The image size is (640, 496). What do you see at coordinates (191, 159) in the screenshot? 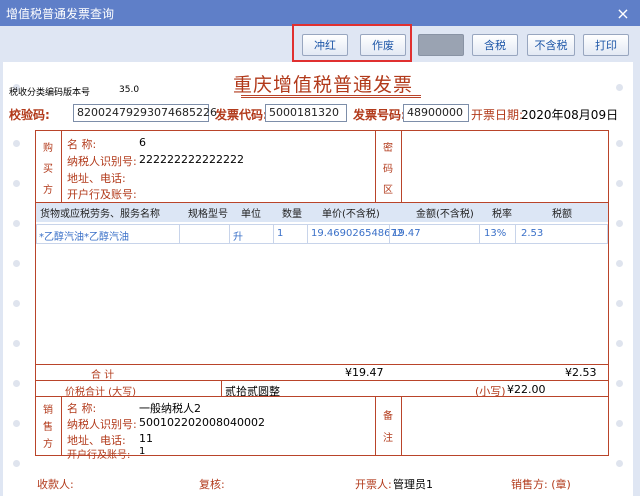
I see `buyer-taxid: 222222222222222` at bounding box center [191, 159].